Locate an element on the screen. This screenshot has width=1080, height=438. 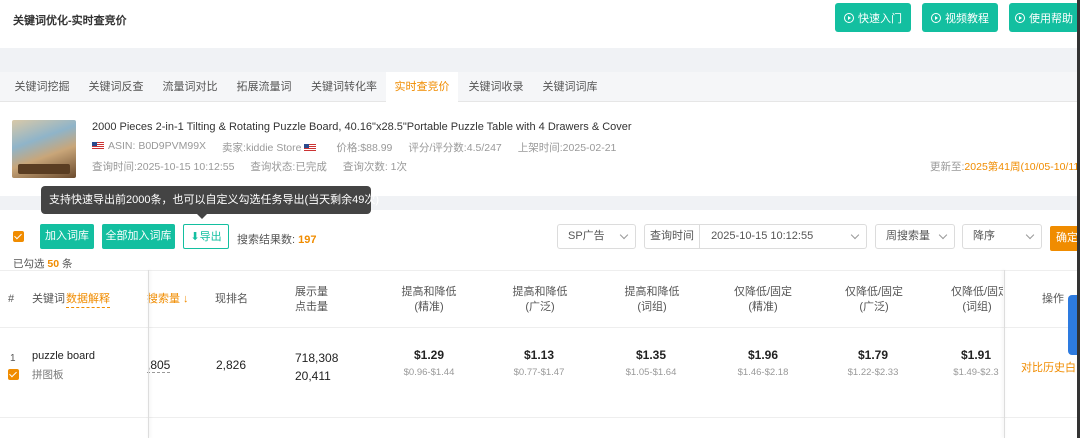
tab-keyword-mining: 关键词挖掘 is located at coordinates (42, 87).